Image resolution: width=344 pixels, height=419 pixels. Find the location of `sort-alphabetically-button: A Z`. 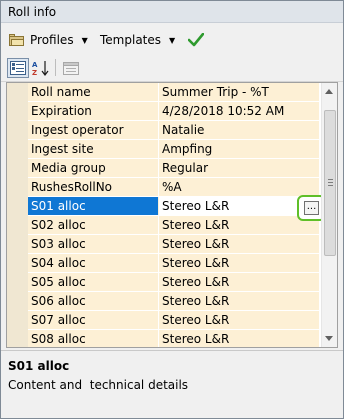

sort-alphabetically-button: A Z is located at coordinates (41, 68).